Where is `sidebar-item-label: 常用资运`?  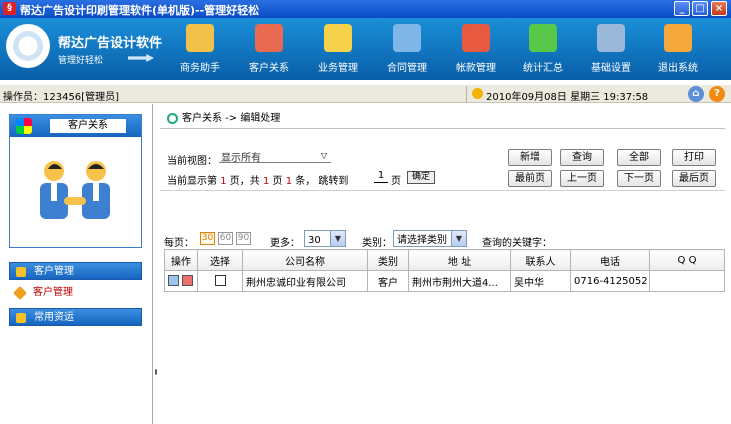 sidebar-item-label: 常用资运 is located at coordinates (54, 317).